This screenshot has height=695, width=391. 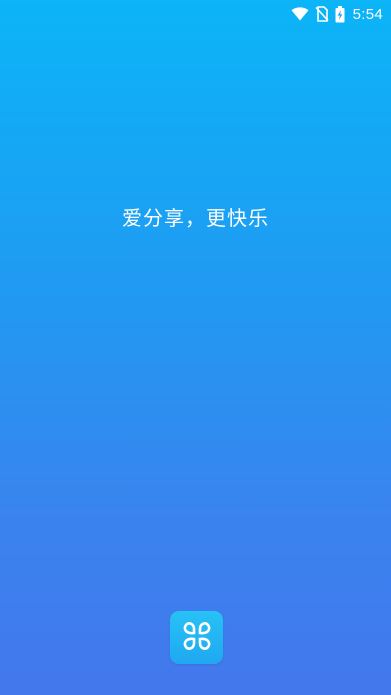 I want to click on status-time: 5:54, so click(x=367, y=14).